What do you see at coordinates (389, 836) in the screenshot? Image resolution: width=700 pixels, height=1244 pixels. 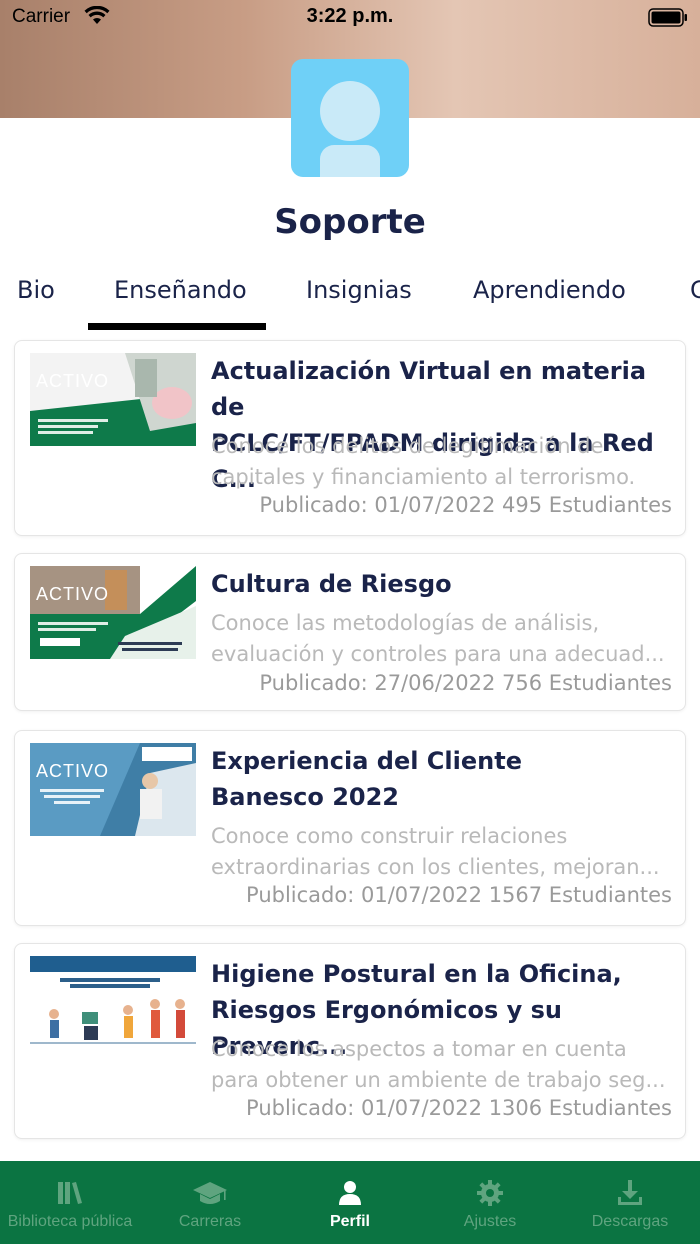 I see `course-description-line: Conoce como construir relaciones` at bounding box center [389, 836].